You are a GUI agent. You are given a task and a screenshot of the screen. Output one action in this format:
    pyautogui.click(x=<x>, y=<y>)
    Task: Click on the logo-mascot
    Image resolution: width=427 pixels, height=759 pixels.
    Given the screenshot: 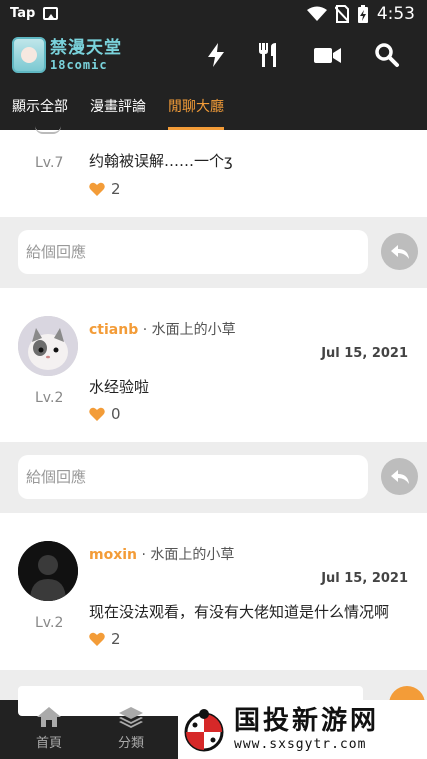 What is the action you would take?
    pyautogui.click(x=29, y=55)
    